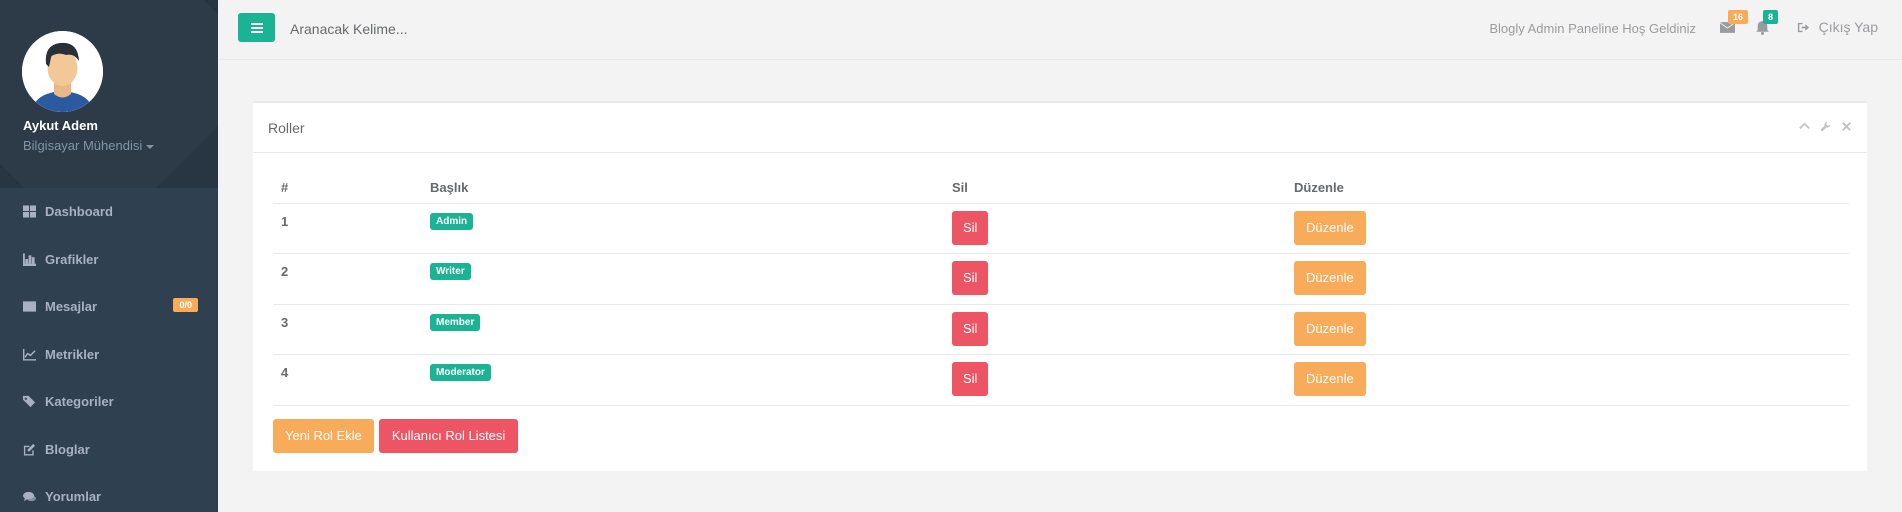  I want to click on notifications-dropdown: 8, so click(1767, 23).